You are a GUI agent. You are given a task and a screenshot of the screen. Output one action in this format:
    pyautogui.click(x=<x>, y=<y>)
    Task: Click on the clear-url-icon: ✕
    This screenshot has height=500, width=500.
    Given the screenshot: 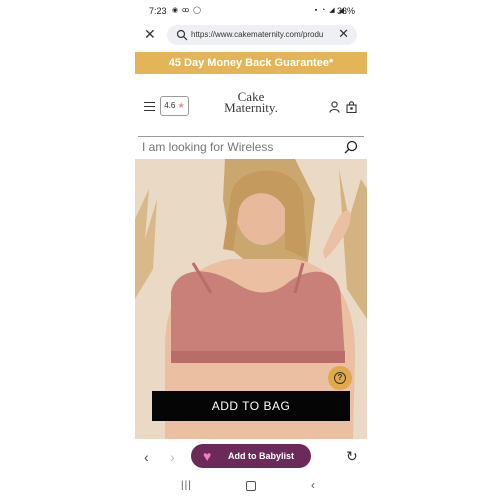 What is the action you would take?
    pyautogui.click(x=343, y=34)
    